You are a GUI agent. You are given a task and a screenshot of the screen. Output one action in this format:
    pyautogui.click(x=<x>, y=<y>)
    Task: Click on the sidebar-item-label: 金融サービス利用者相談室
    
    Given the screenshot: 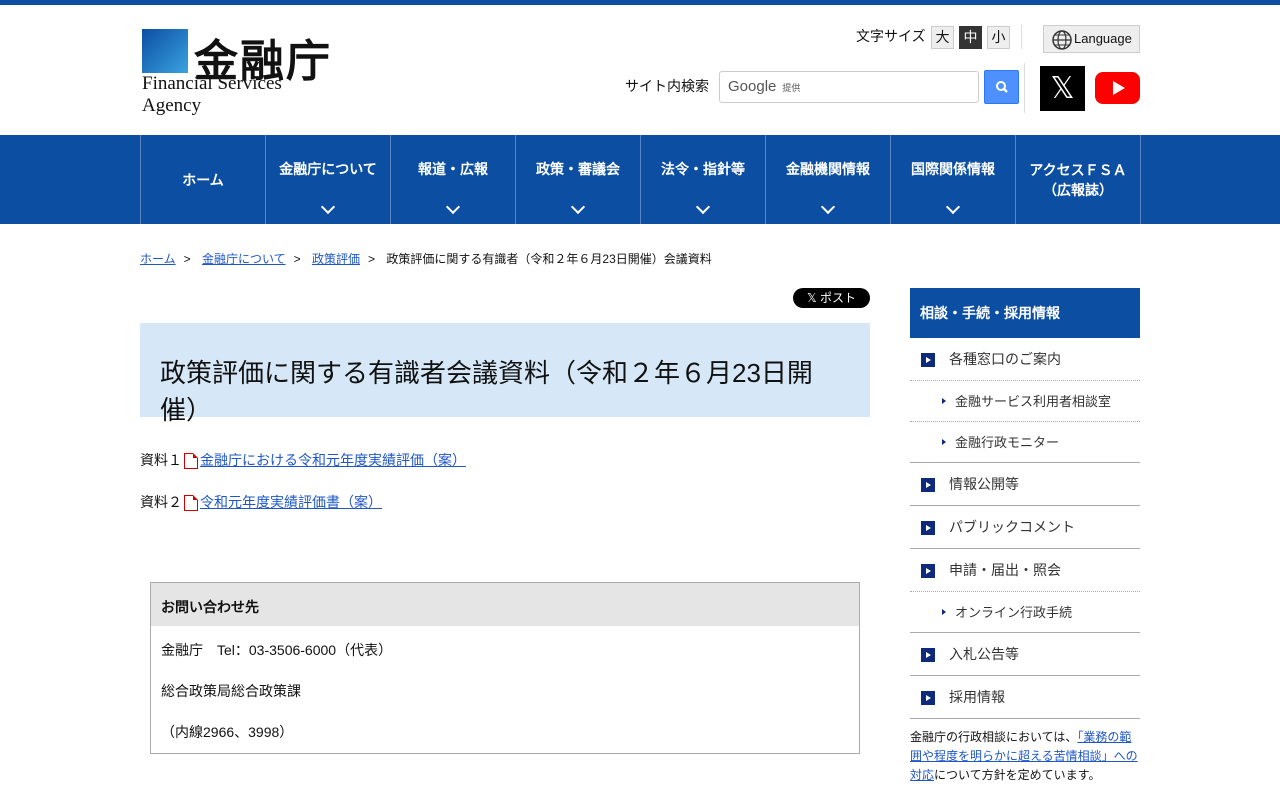 What is the action you would take?
    pyautogui.click(x=1033, y=401)
    